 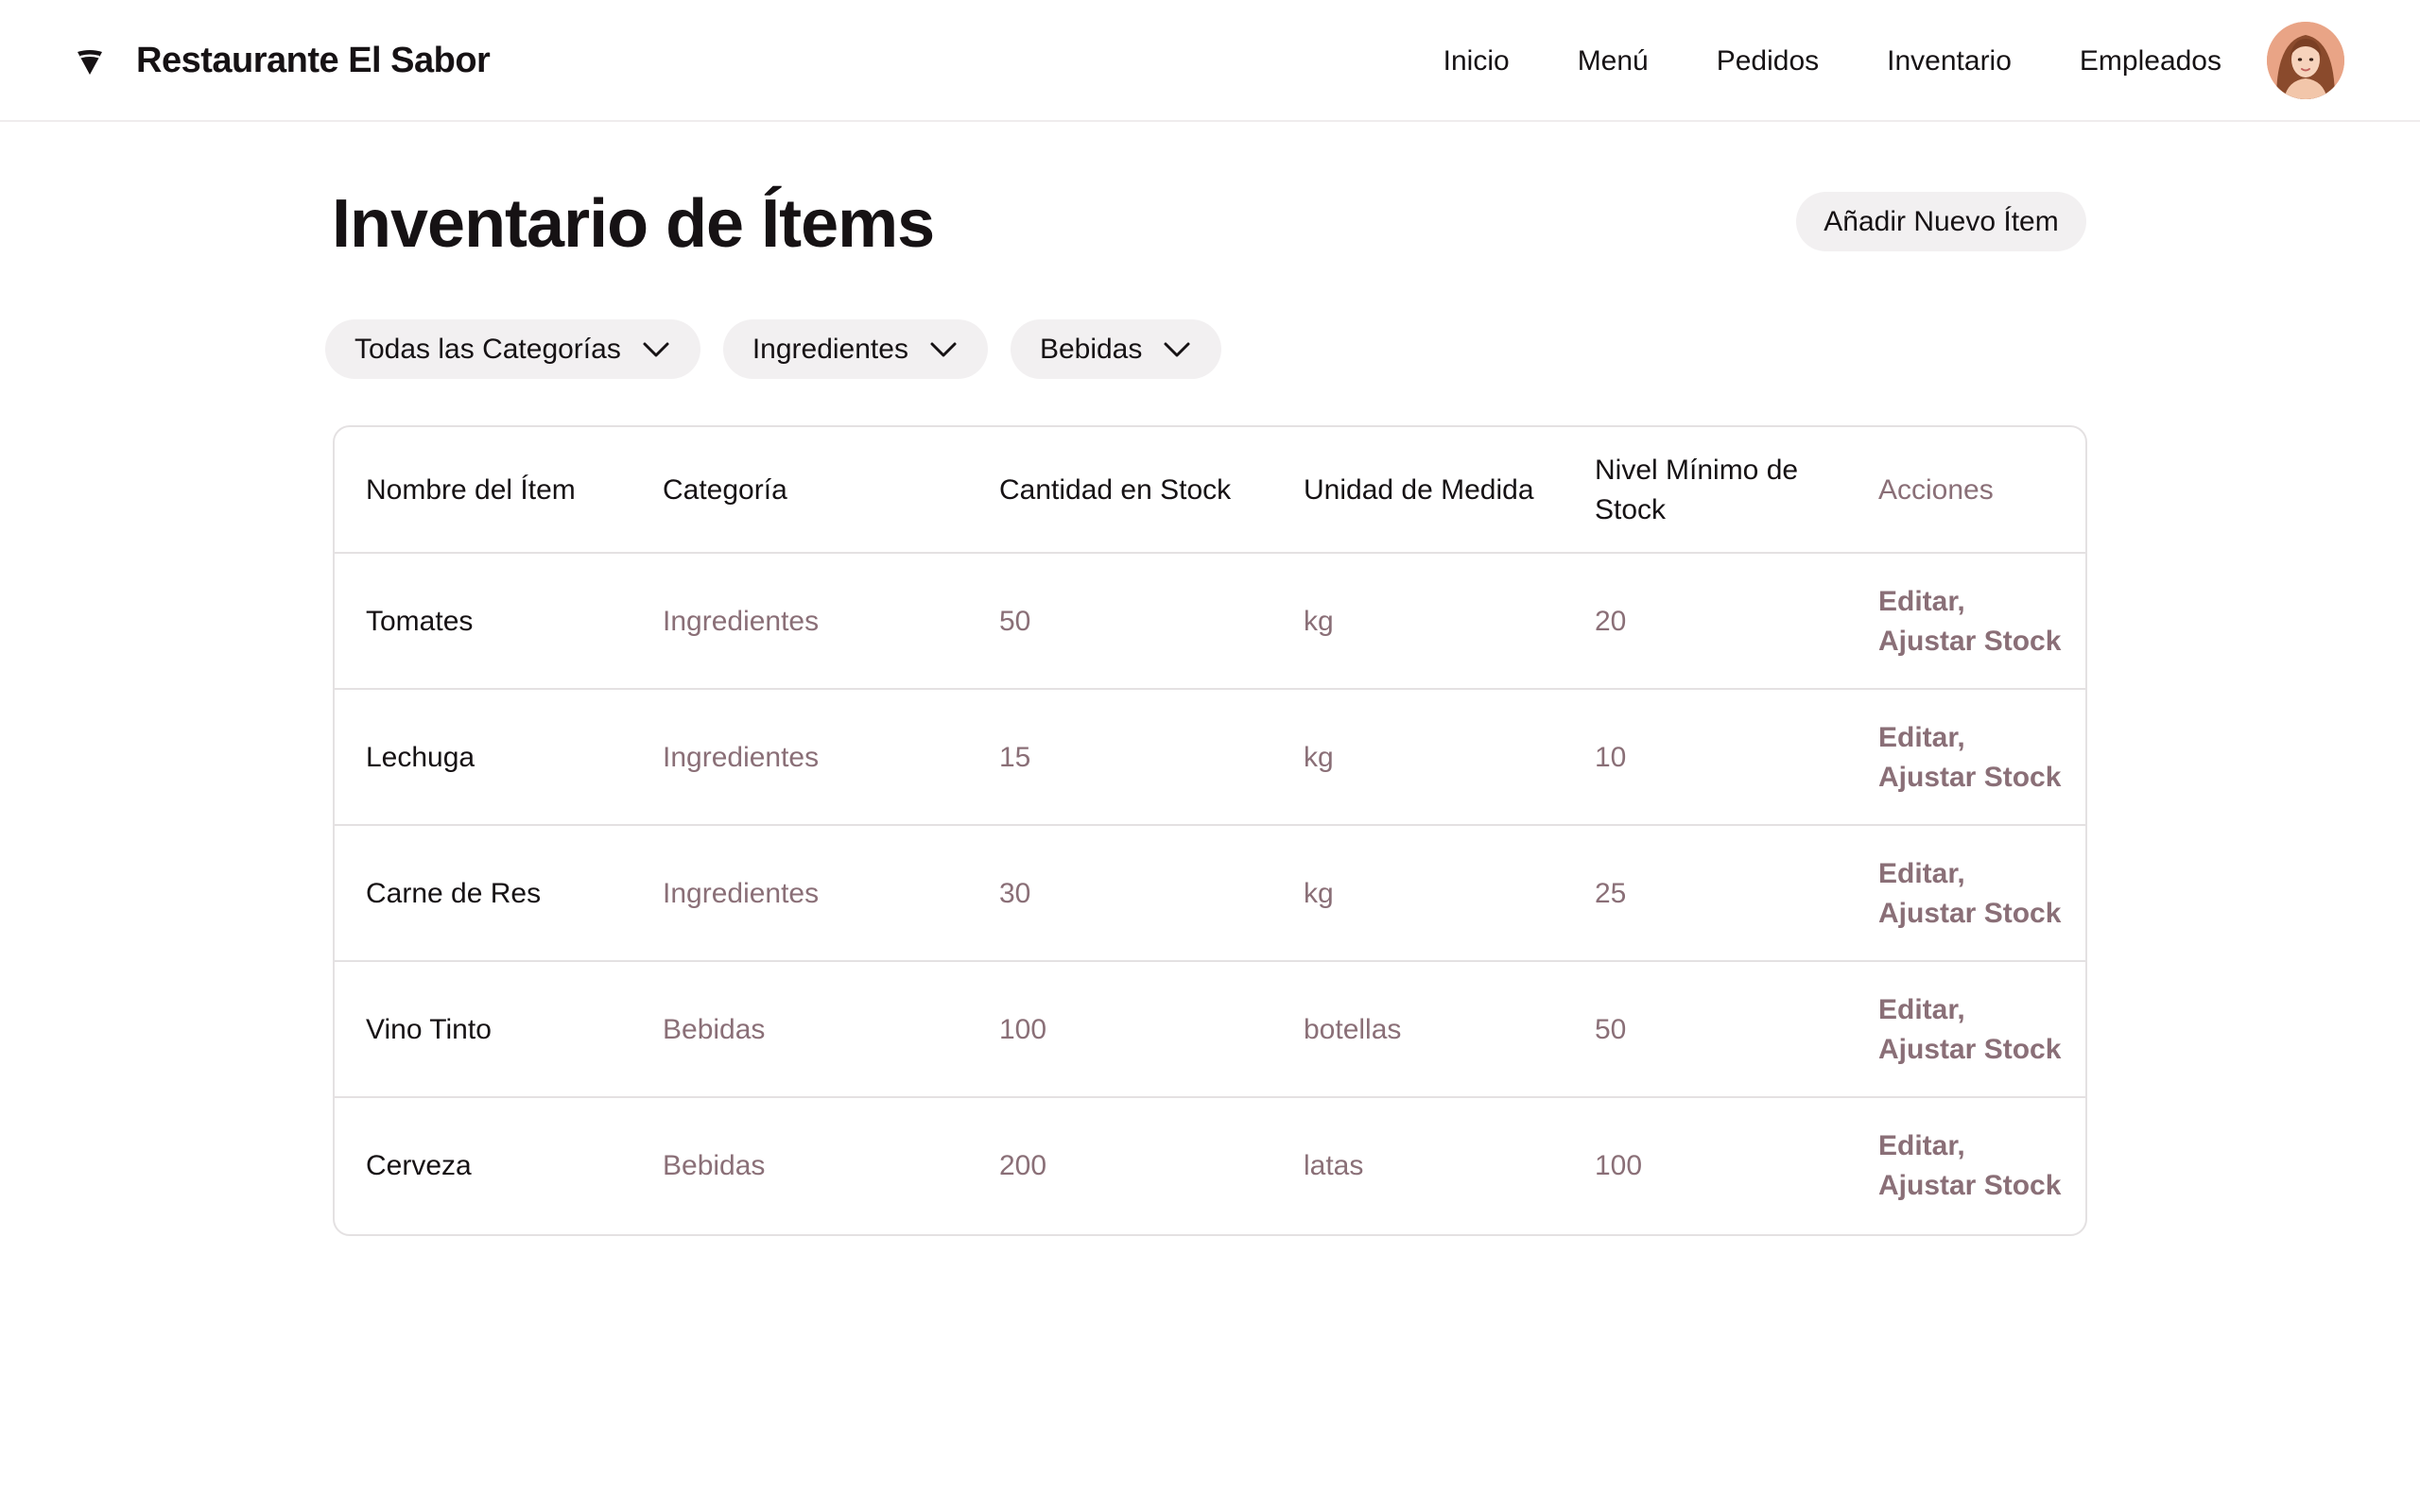 I want to click on nav-empleados: Empleados, so click(x=2150, y=61).